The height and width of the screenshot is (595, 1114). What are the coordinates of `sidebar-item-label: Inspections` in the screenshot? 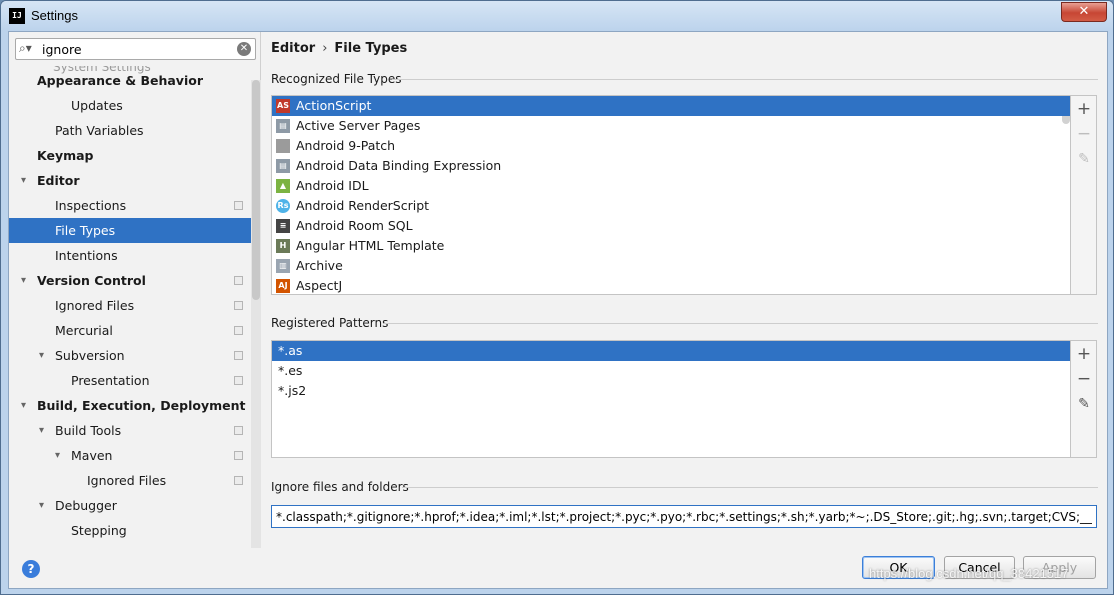 It's located at (91, 205).